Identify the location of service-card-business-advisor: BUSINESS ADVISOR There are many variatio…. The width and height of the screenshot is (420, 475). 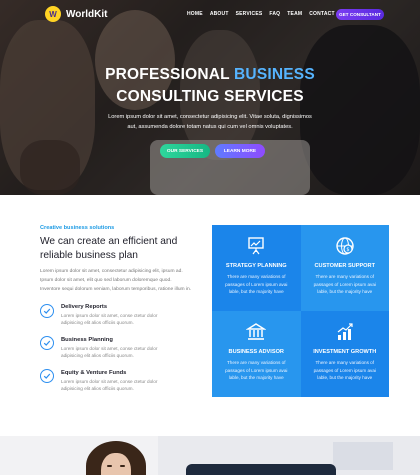
(256, 354).